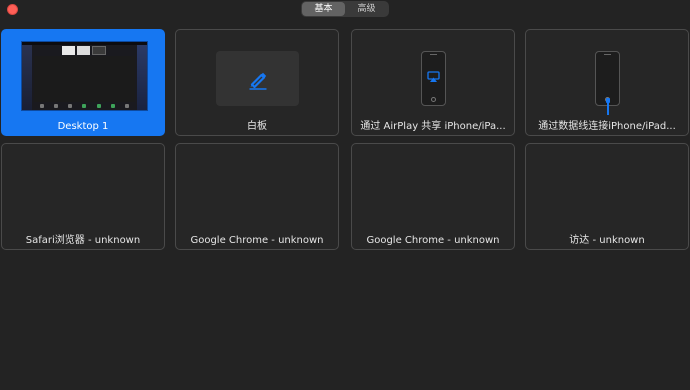 The height and width of the screenshot is (390, 690). I want to click on share-tile-chrome-1: Google Chrome - unknown, so click(257, 196).